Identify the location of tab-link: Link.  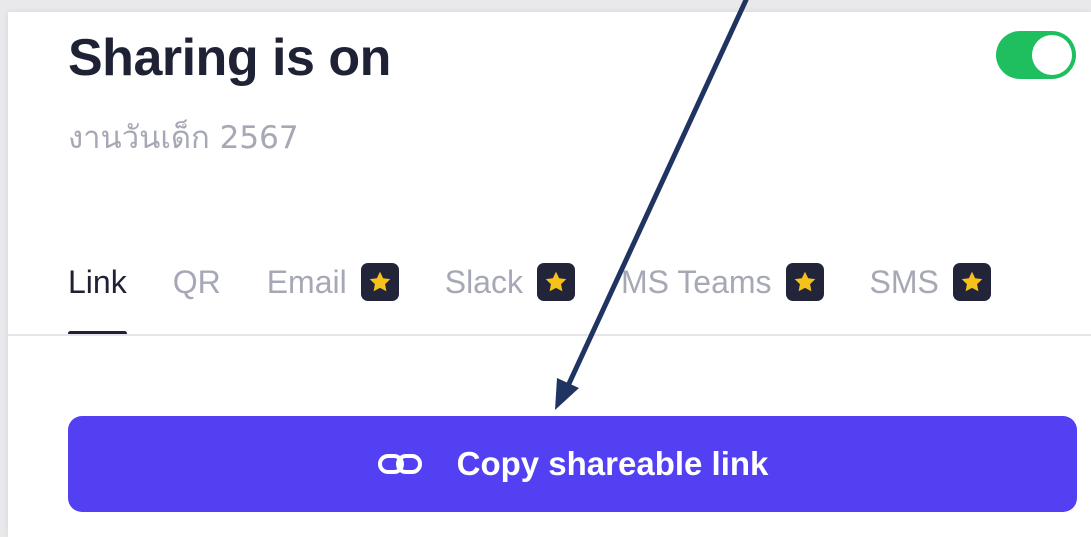
(97, 295).